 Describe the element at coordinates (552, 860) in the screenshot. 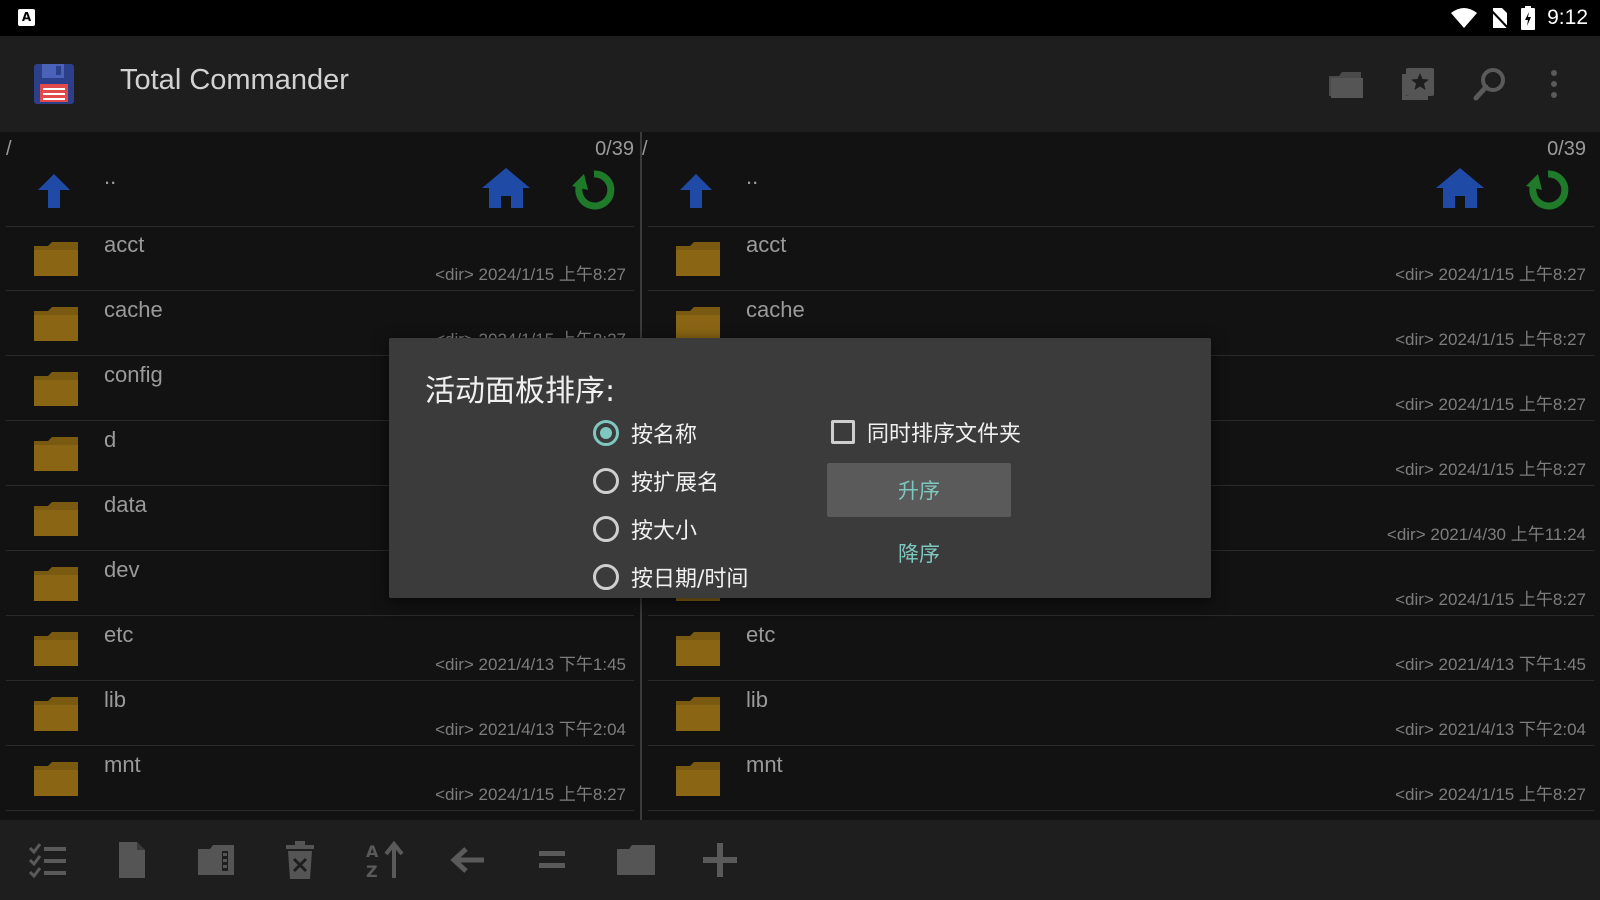

I see `equal-icon` at that location.